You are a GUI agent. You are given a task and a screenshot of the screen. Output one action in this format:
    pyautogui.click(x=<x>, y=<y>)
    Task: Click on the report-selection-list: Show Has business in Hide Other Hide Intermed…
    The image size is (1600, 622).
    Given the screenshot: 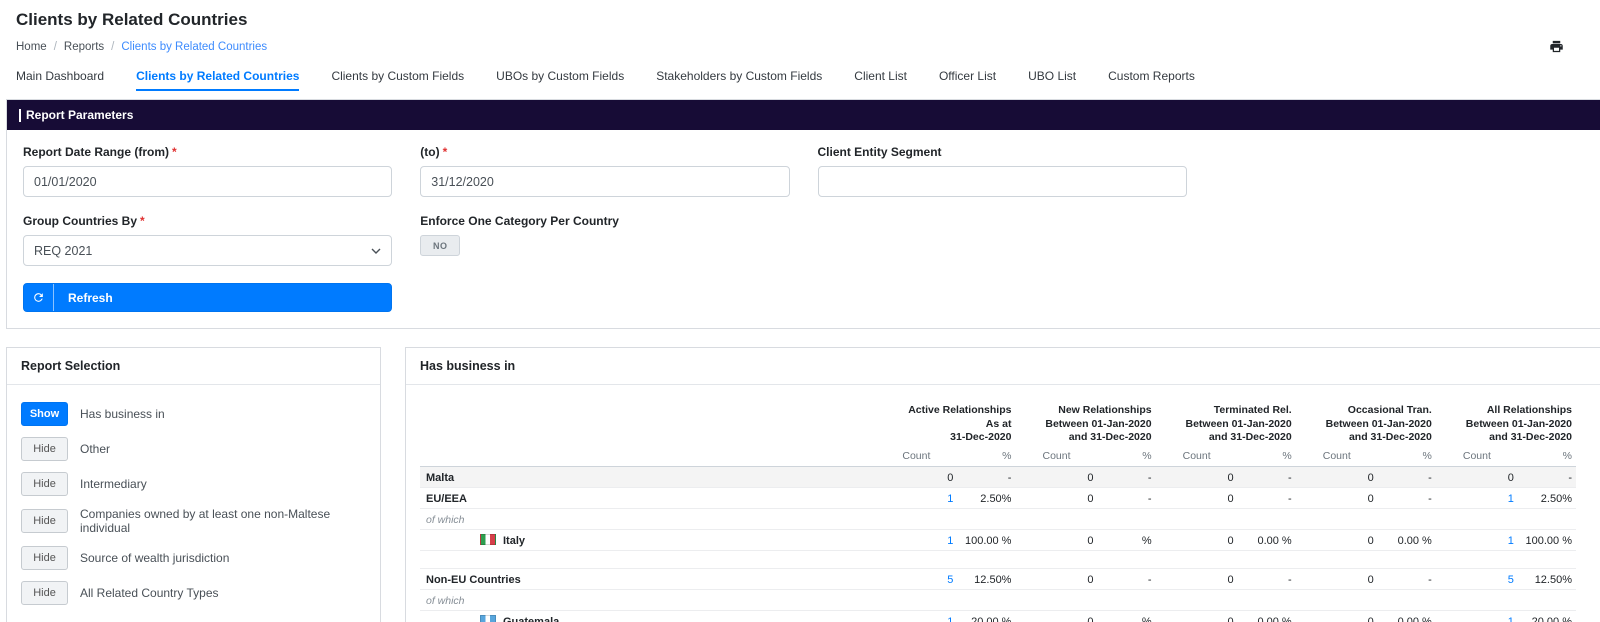 What is the action you would take?
    pyautogui.click(x=193, y=503)
    